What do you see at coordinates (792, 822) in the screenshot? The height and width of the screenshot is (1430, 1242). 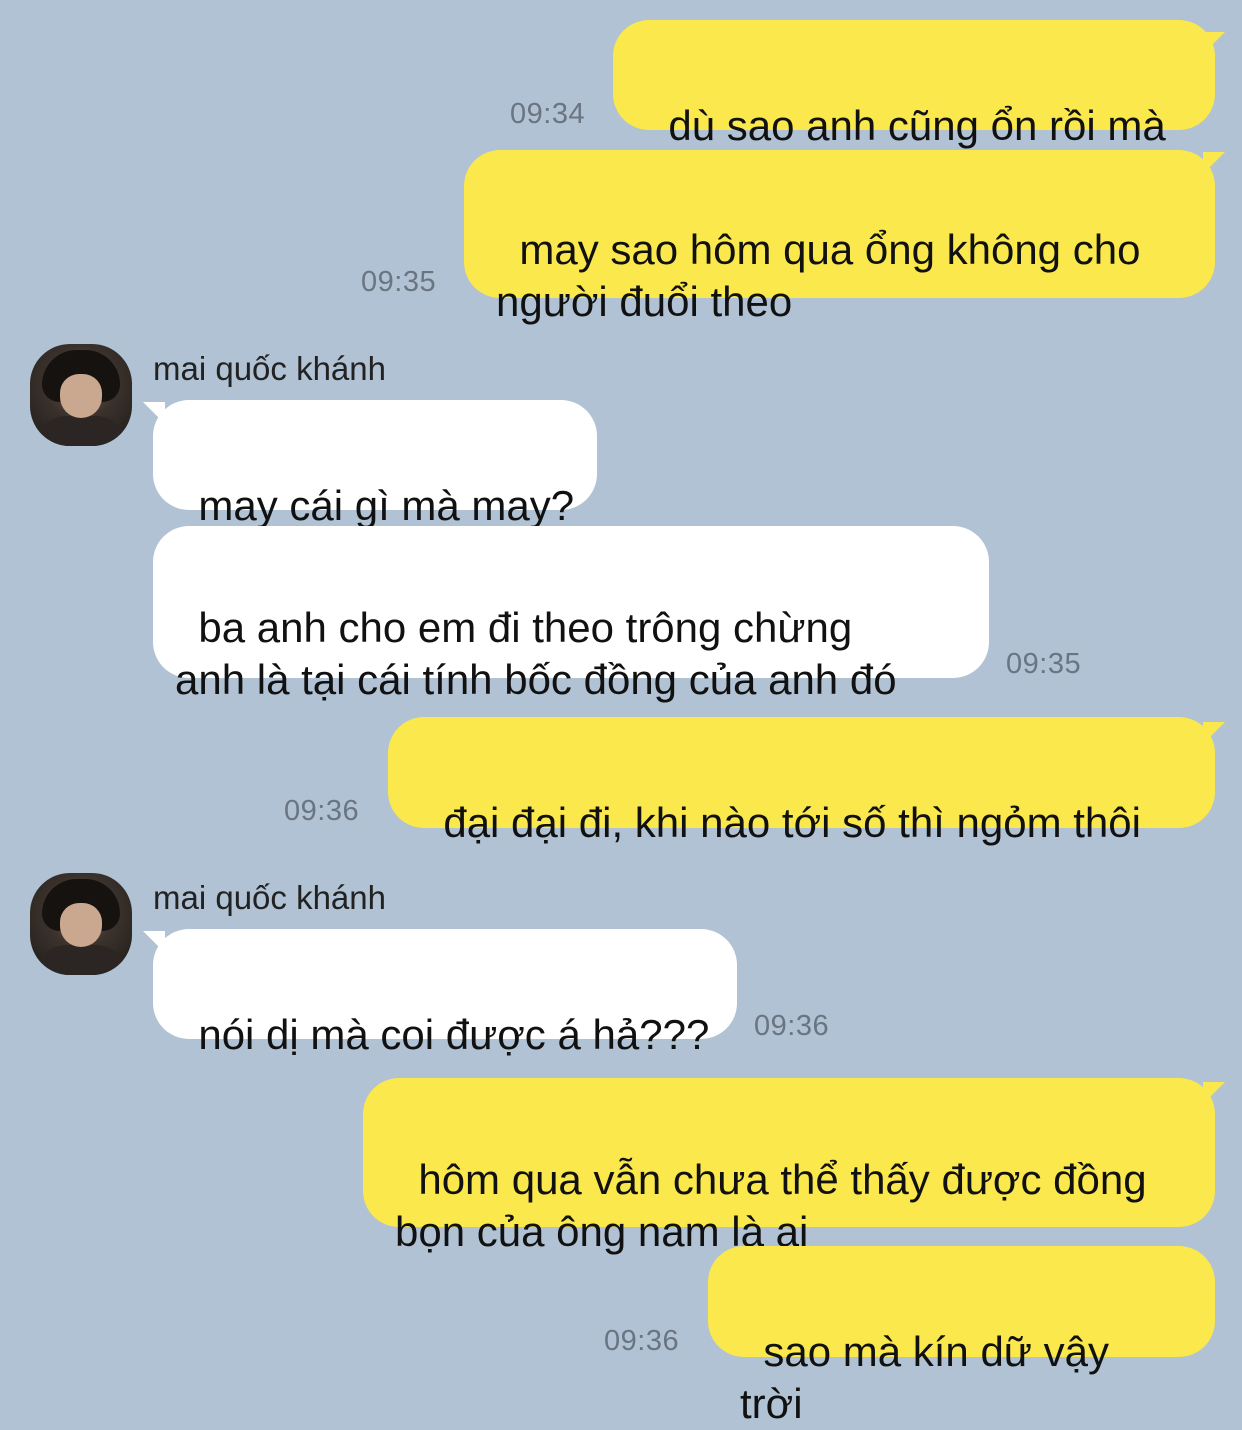 I see `message-text: đại đại đi, khi nào tới số thì ngỏm thôi` at bounding box center [792, 822].